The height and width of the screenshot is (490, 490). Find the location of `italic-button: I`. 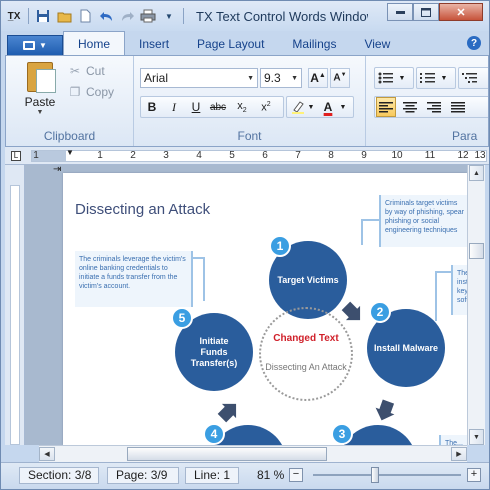

italic-button: I is located at coordinates (174, 107).